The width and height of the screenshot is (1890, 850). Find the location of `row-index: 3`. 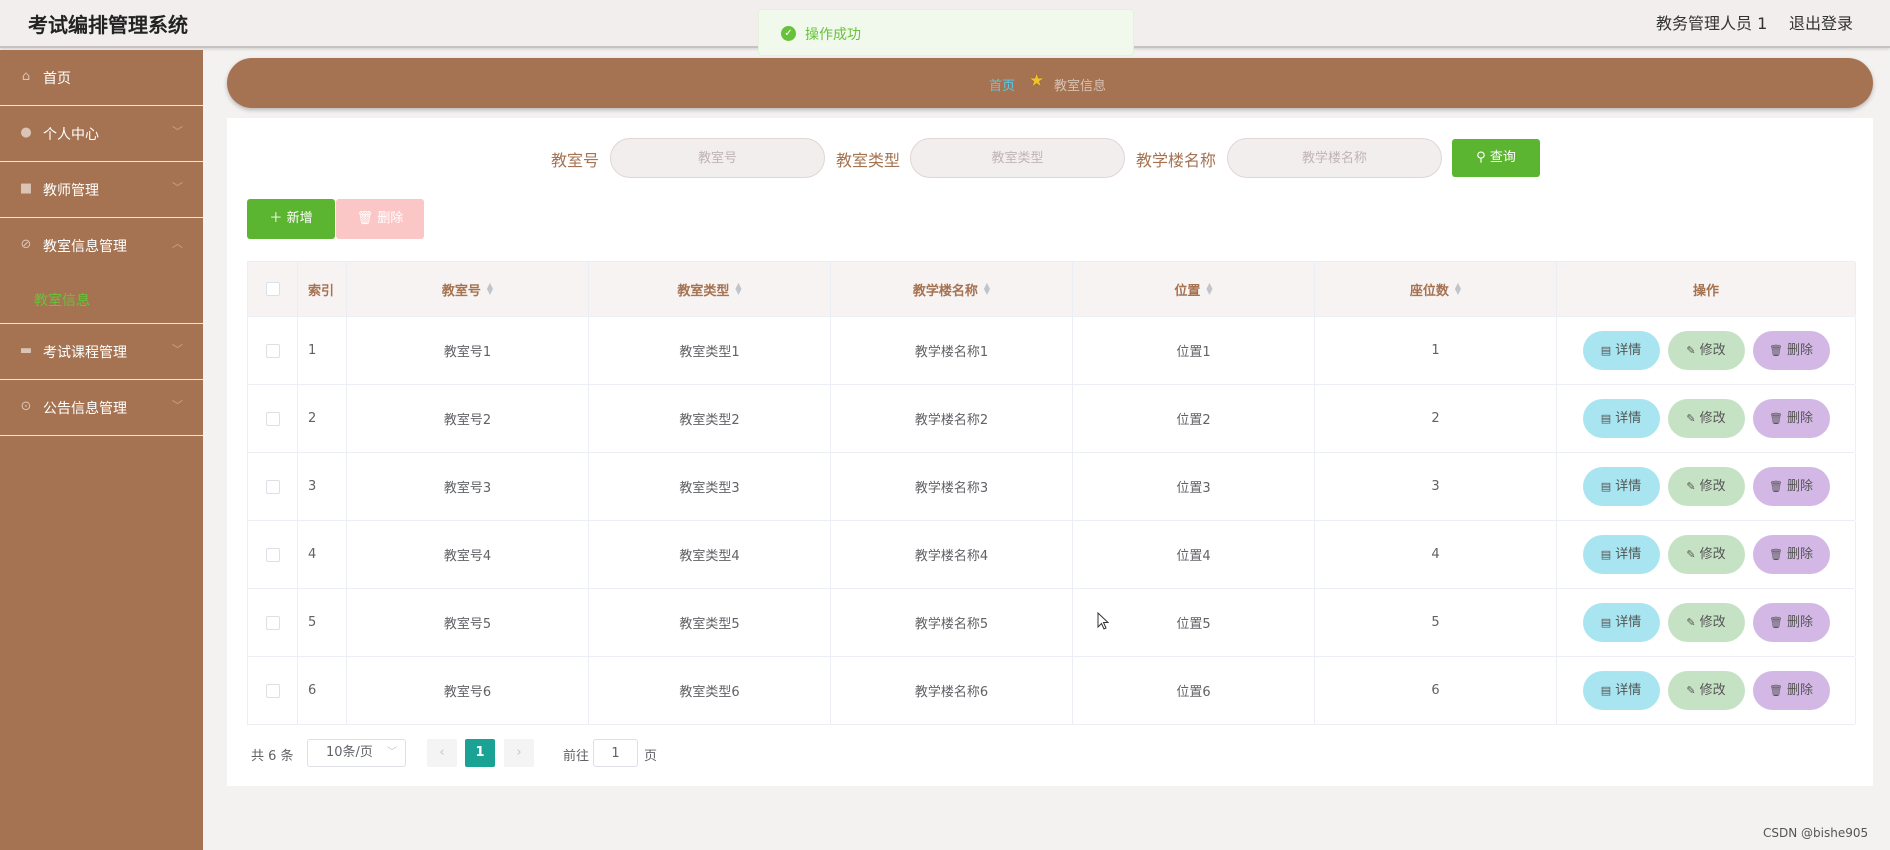

row-index: 3 is located at coordinates (322, 486).